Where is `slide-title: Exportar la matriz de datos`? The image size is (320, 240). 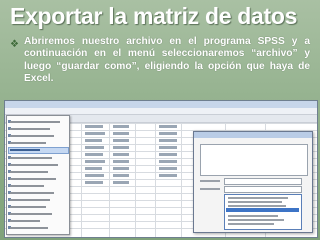 slide-title: Exportar la matriz de datos is located at coordinates (154, 16).